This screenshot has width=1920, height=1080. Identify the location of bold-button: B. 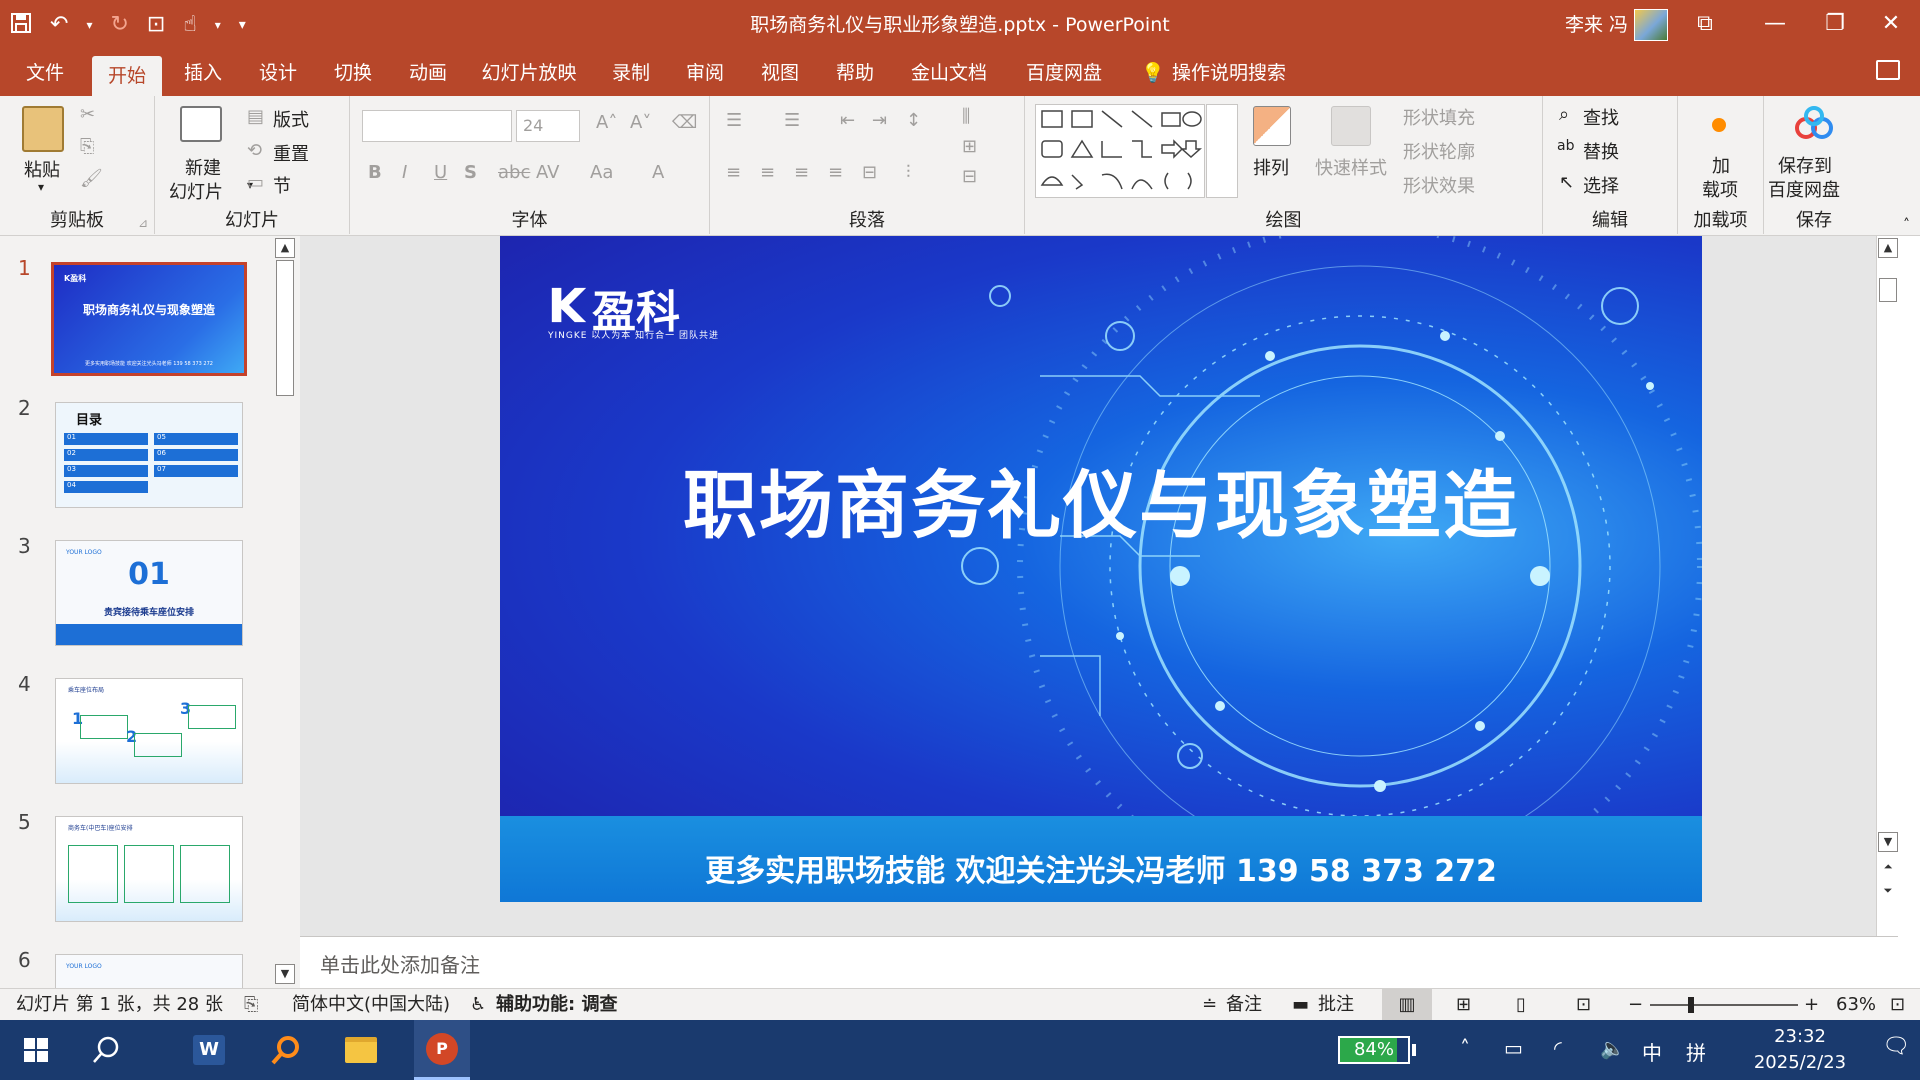
(375, 172).